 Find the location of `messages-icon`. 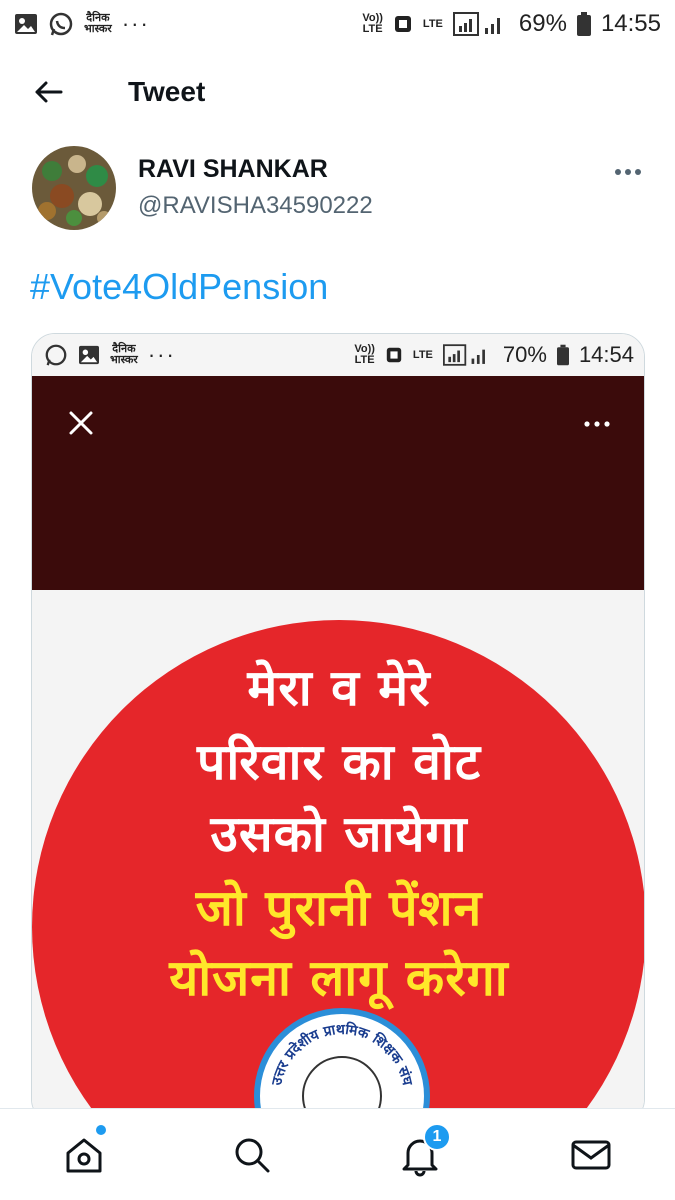

messages-icon is located at coordinates (591, 1155).